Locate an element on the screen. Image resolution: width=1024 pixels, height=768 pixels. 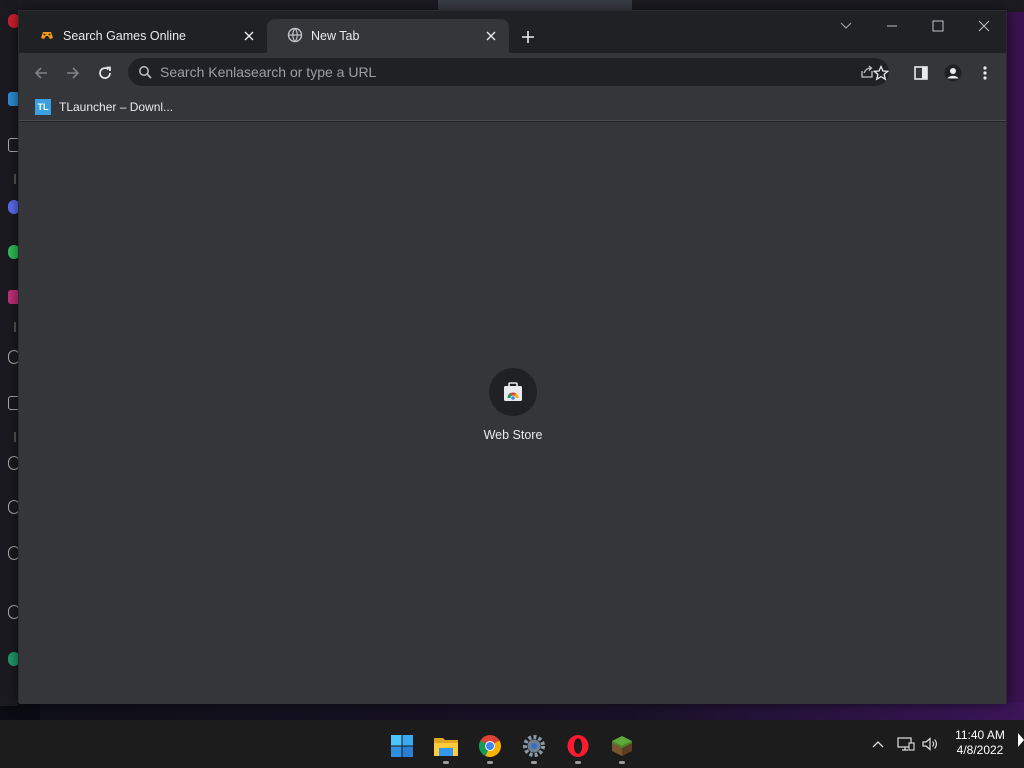
more-vert-icon is located at coordinates (985, 73).